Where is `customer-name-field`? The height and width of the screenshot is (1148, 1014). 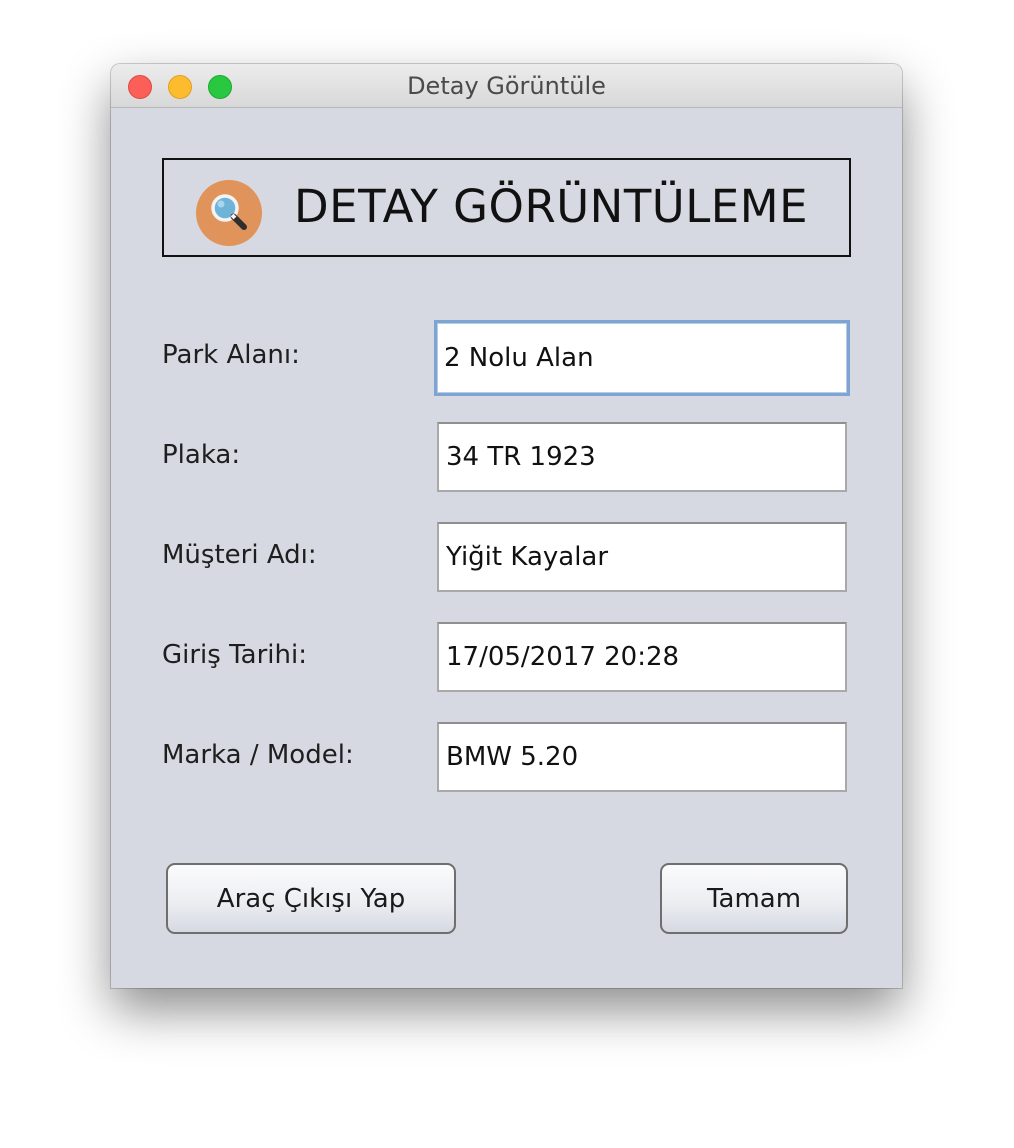 customer-name-field is located at coordinates (642, 557).